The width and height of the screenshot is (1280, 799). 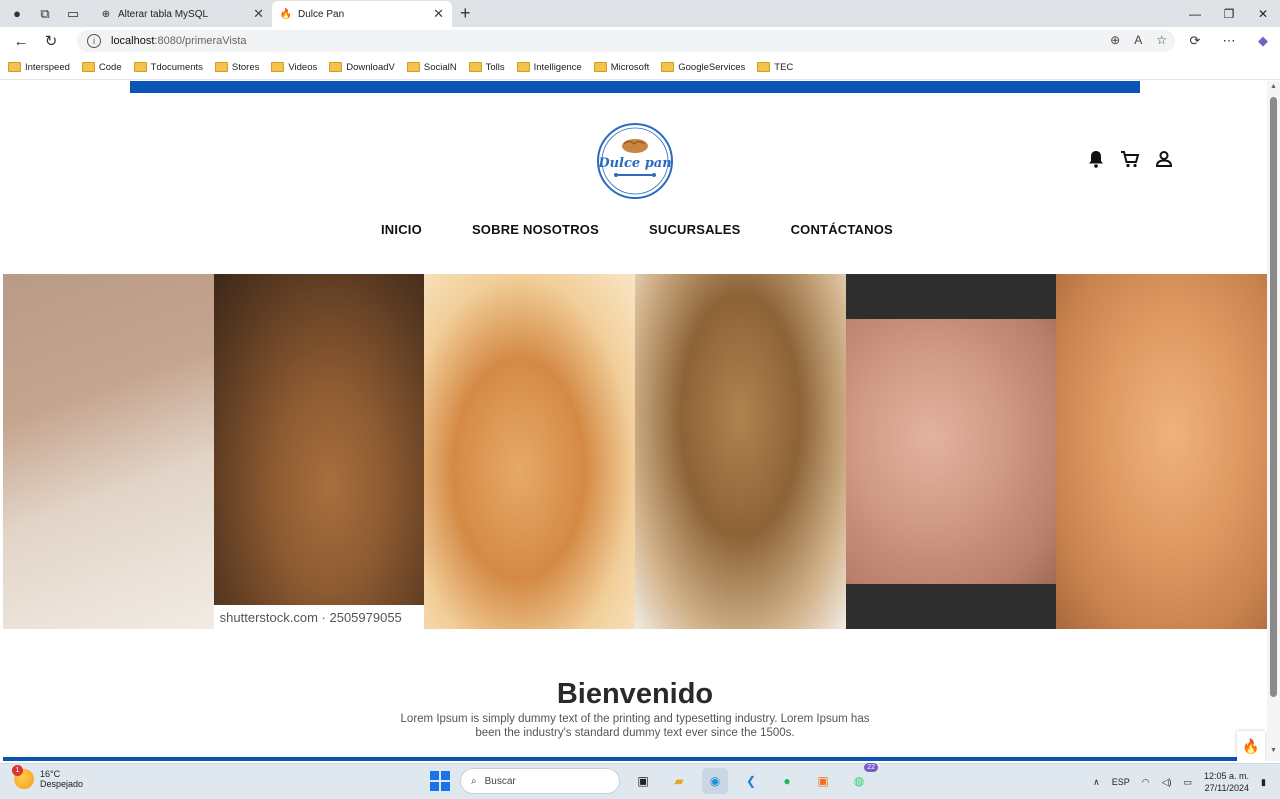 I want to click on xampp-icon: ▣, so click(x=823, y=781).